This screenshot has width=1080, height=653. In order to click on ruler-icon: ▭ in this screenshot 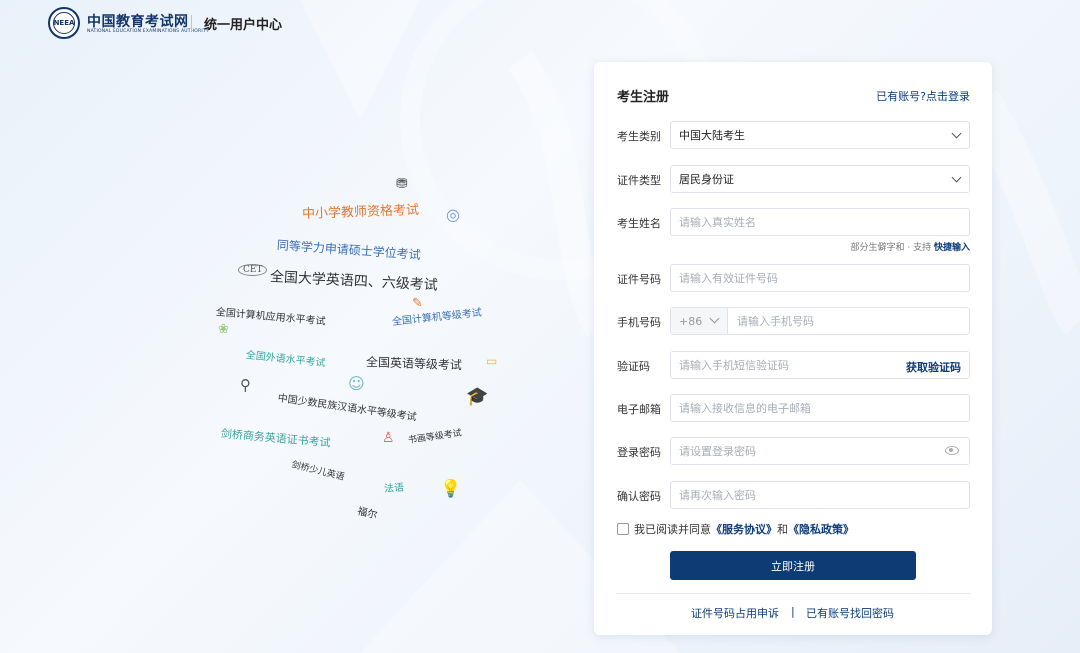, I will do `click(492, 361)`.